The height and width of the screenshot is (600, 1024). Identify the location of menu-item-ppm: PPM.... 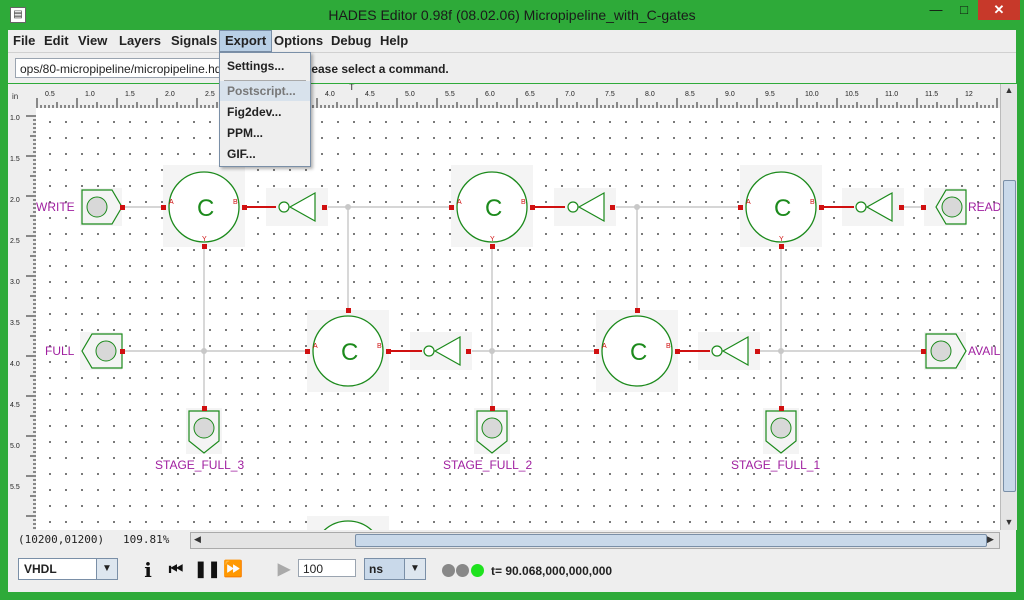
(265, 133).